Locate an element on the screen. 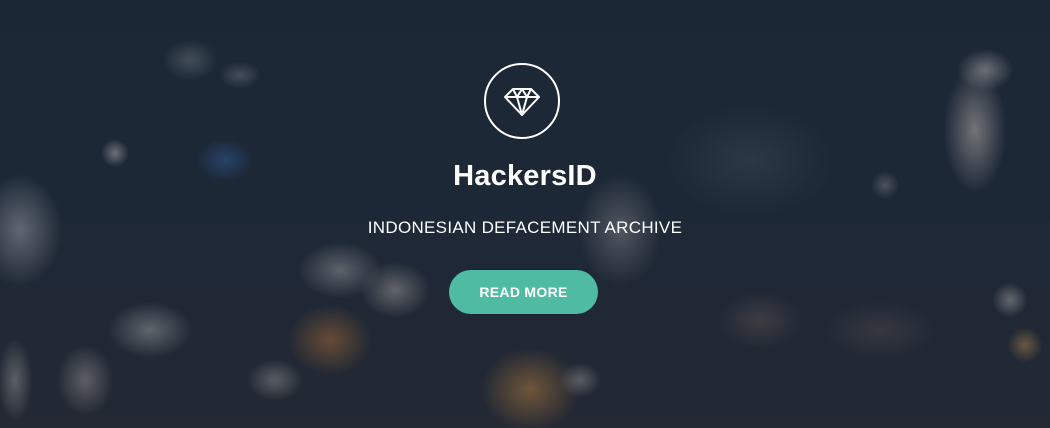 This screenshot has width=1050, height=428. logo-badge is located at coordinates (522, 101).